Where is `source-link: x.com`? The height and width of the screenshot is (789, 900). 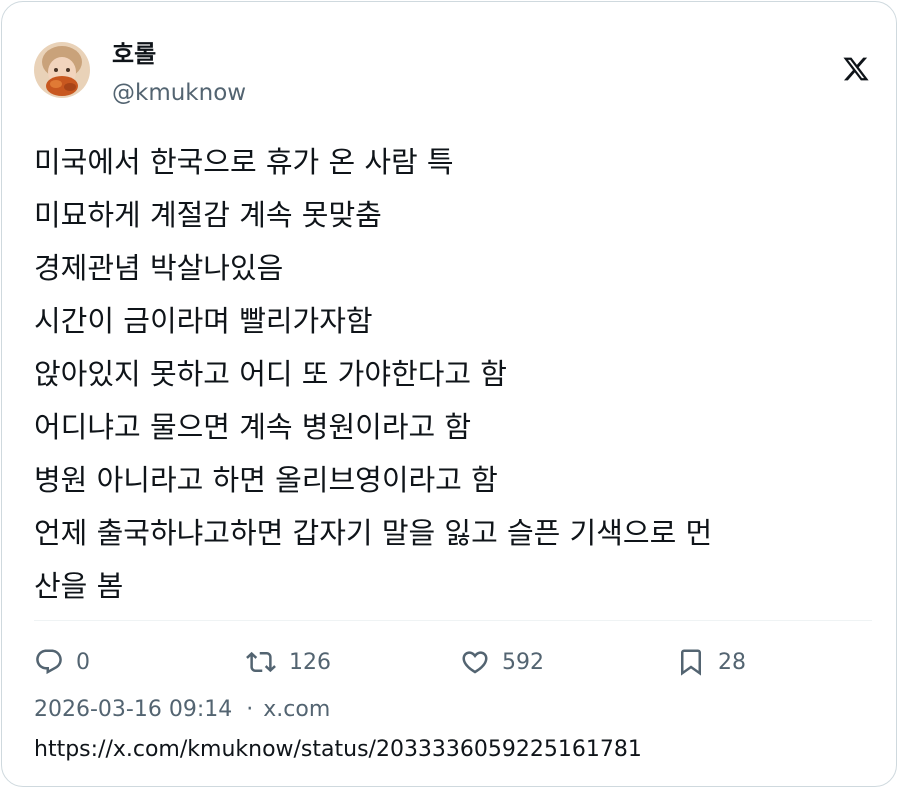 source-link: x.com is located at coordinates (296, 709).